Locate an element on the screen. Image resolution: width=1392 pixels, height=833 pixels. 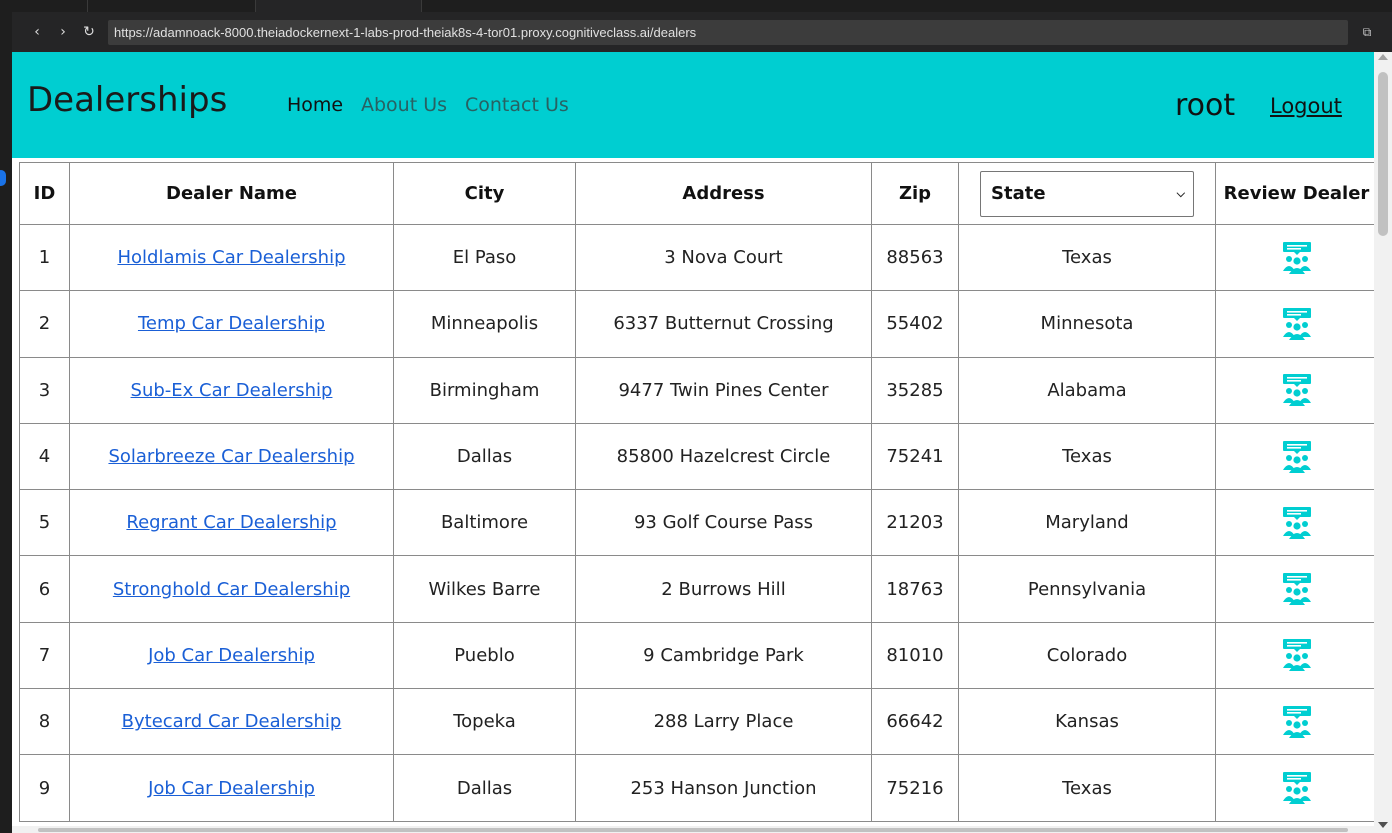
cell-city: Baltimore is located at coordinates (484, 523).